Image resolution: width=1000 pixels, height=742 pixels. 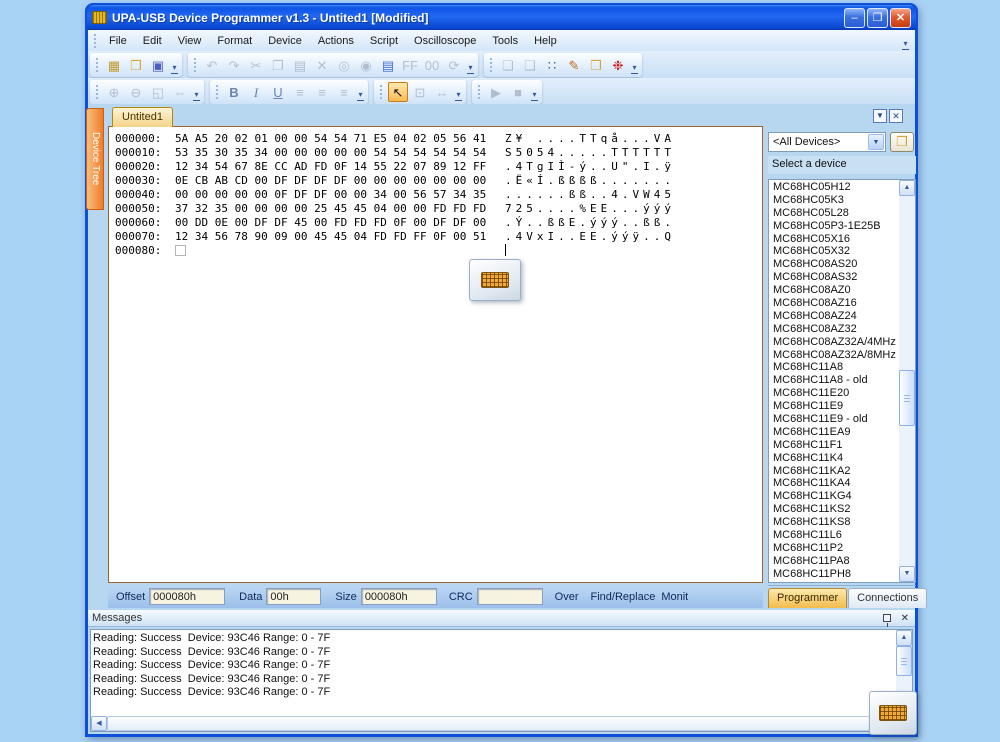 What do you see at coordinates (300, 92) in the screenshot?
I see `align-left-button: ≡` at bounding box center [300, 92].